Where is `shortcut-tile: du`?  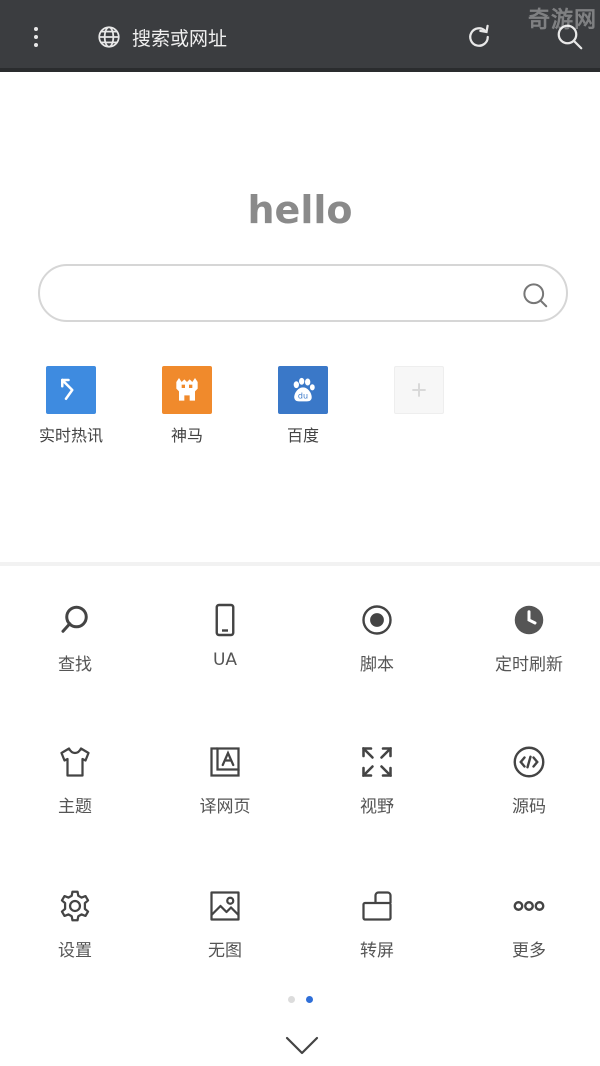
shortcut-tile: du is located at coordinates (303, 390).